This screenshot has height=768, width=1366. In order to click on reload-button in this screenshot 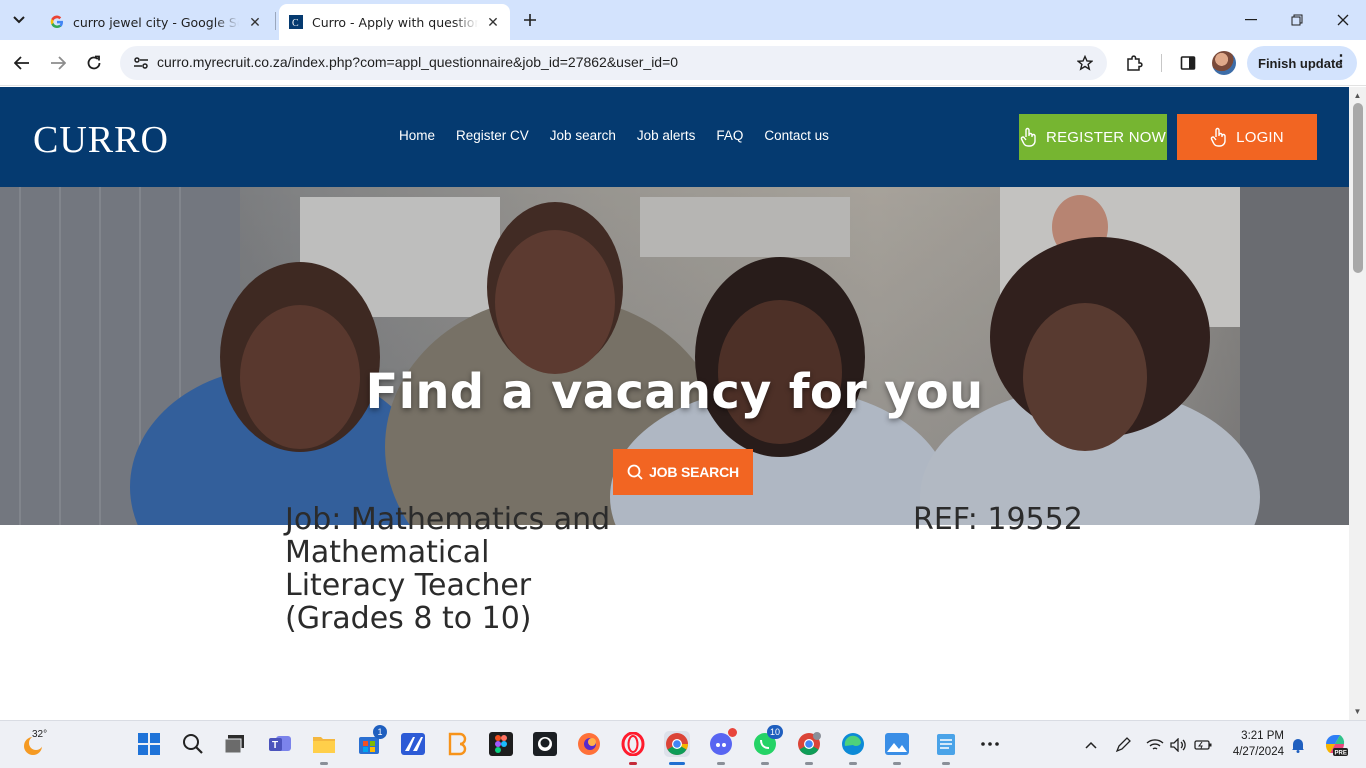, I will do `click(94, 63)`.